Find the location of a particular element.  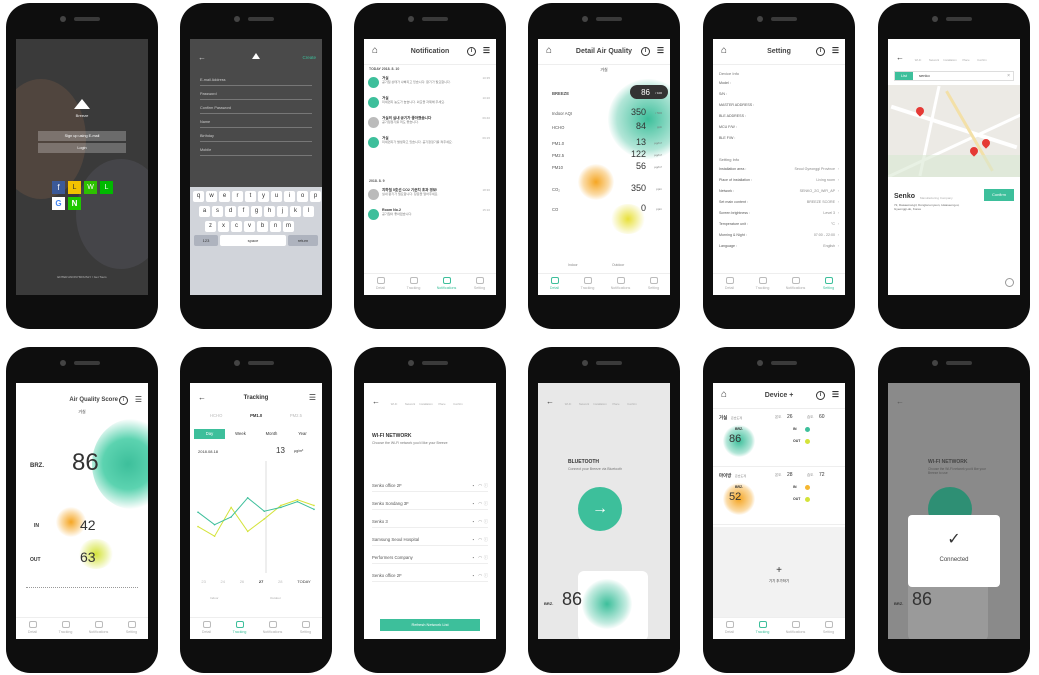

keyboard-key: q is located at coordinates (198, 196).